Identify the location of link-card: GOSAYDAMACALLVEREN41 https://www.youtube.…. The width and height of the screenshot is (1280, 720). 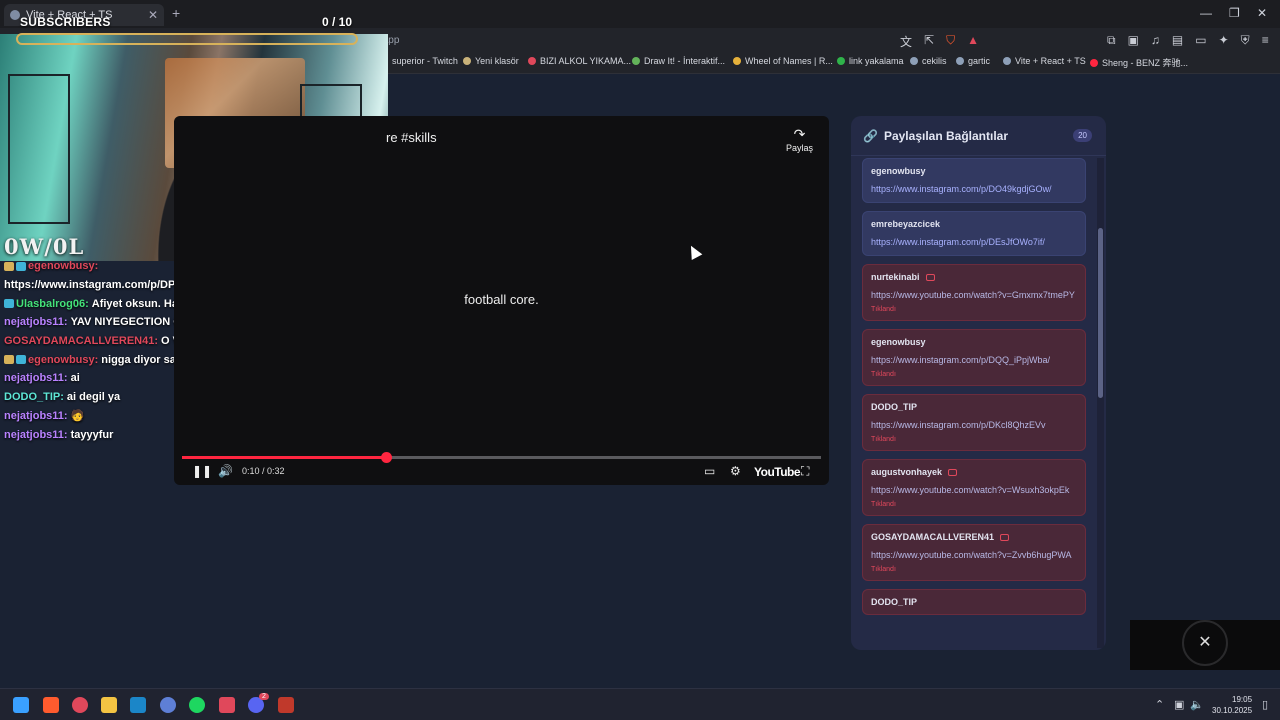
(974, 552).